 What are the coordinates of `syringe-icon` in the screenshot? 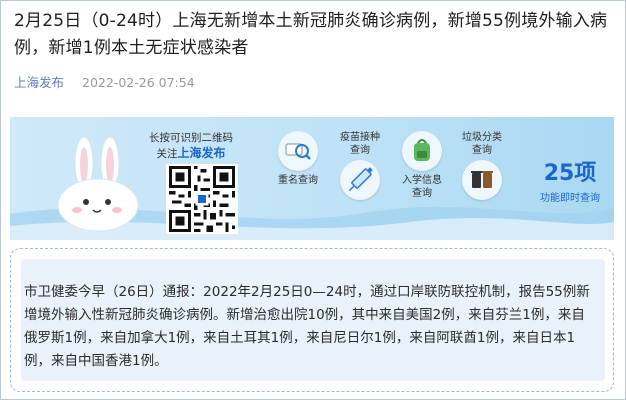 It's located at (360, 180).